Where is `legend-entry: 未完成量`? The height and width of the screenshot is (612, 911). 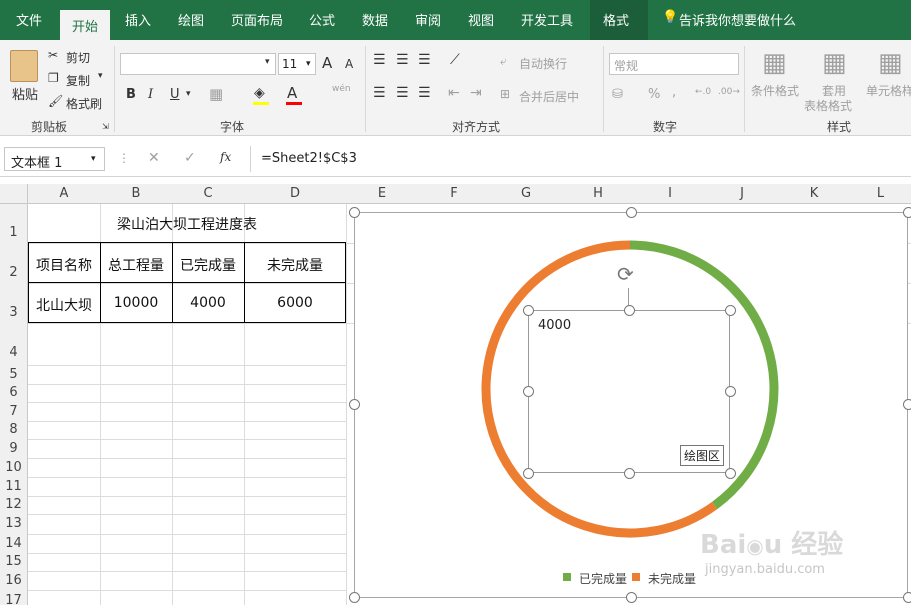 legend-entry: 未完成量 is located at coordinates (672, 578).